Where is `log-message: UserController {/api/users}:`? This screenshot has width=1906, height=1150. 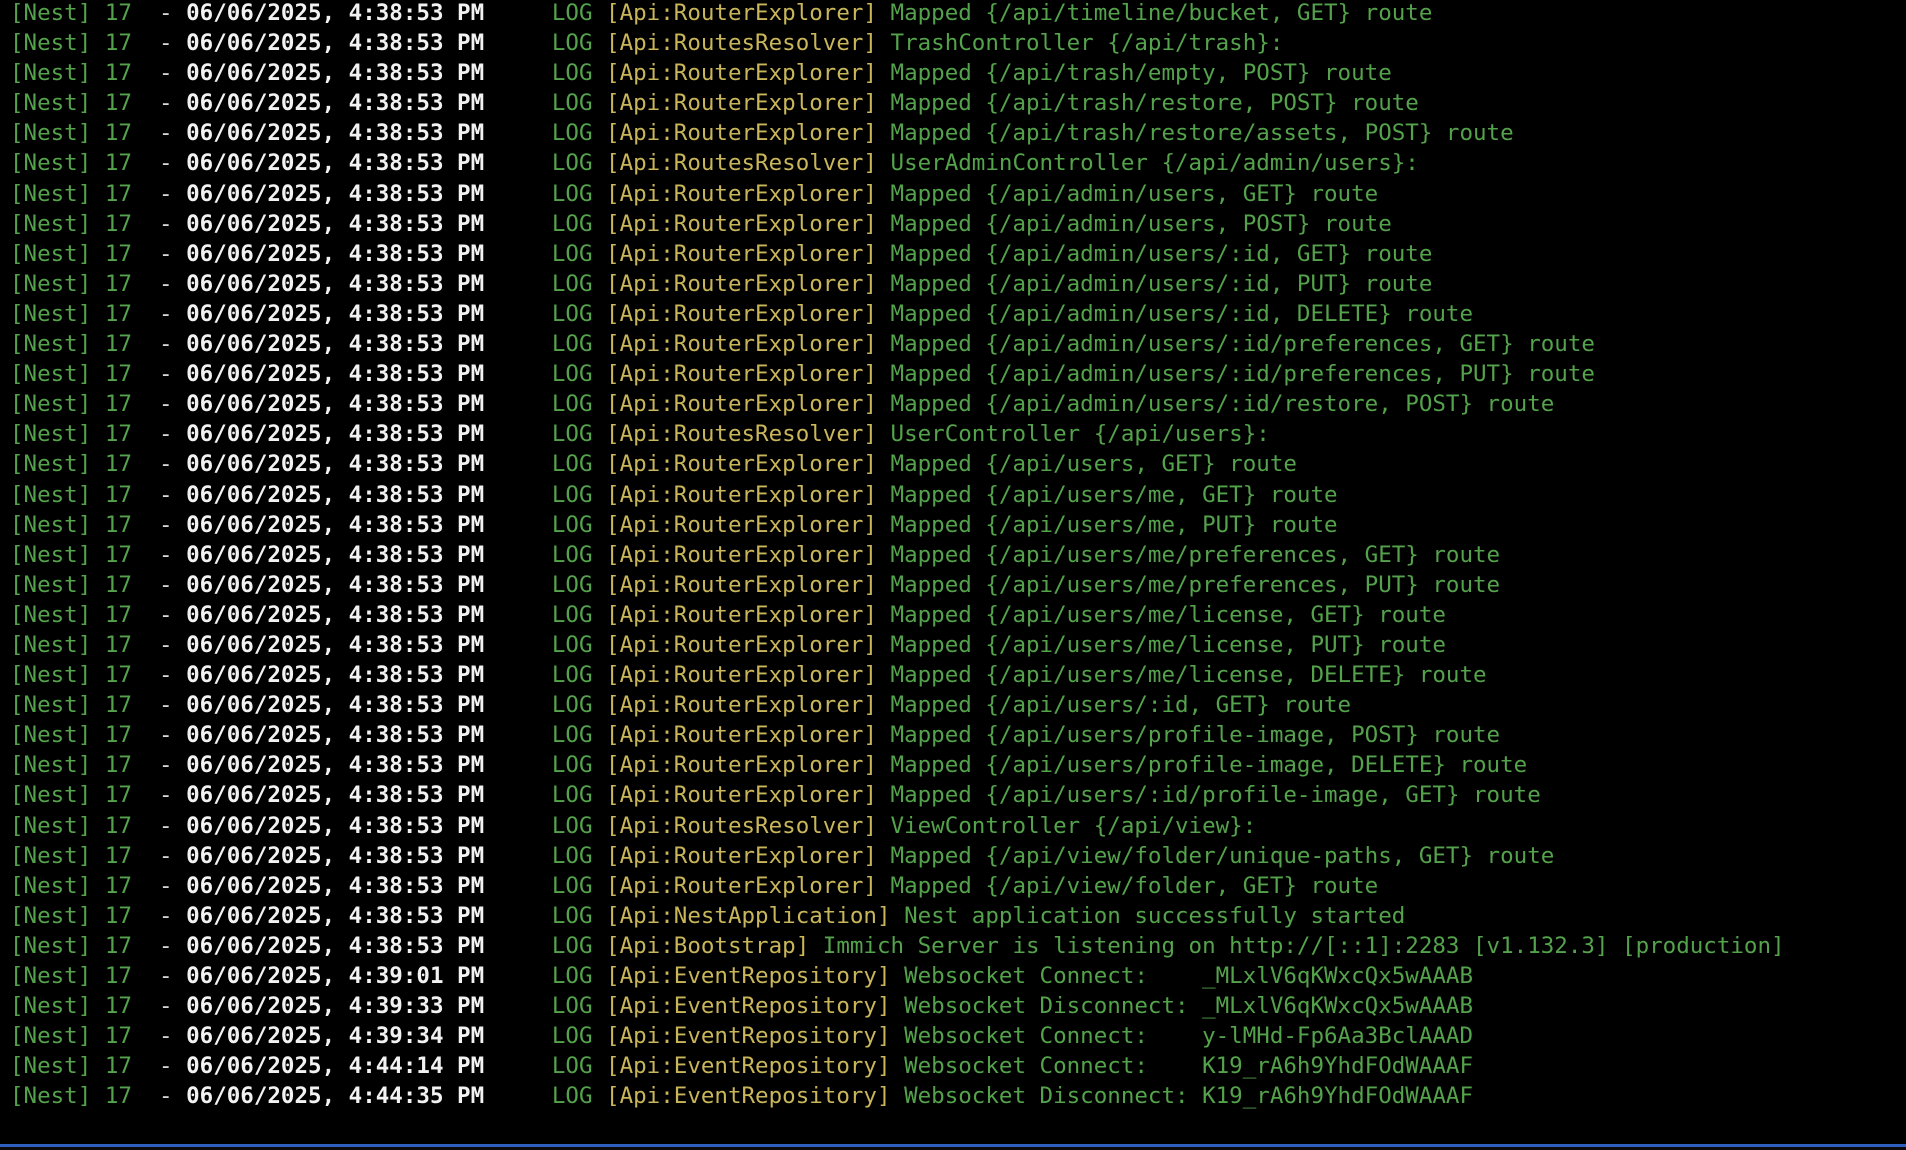 log-message: UserController {/api/users}: is located at coordinates (1073, 434).